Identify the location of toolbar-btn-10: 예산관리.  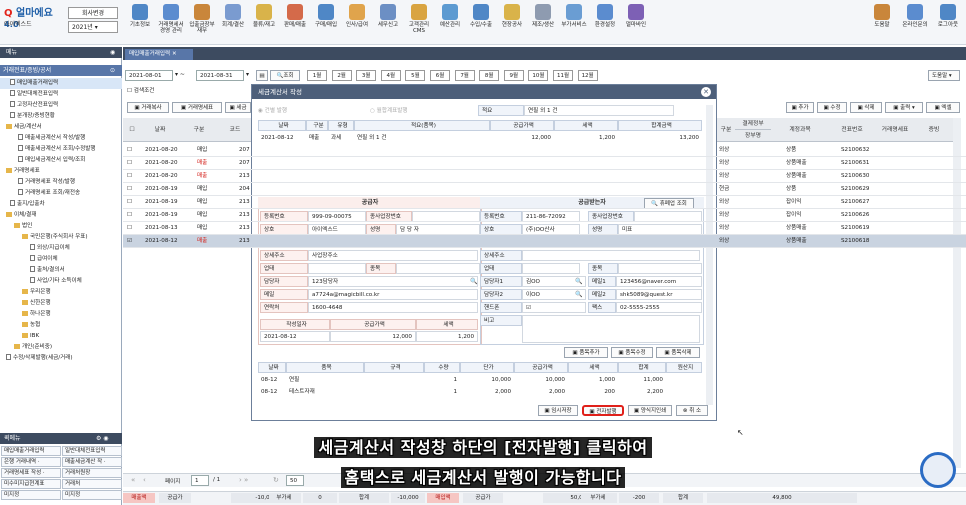
(450, 23).